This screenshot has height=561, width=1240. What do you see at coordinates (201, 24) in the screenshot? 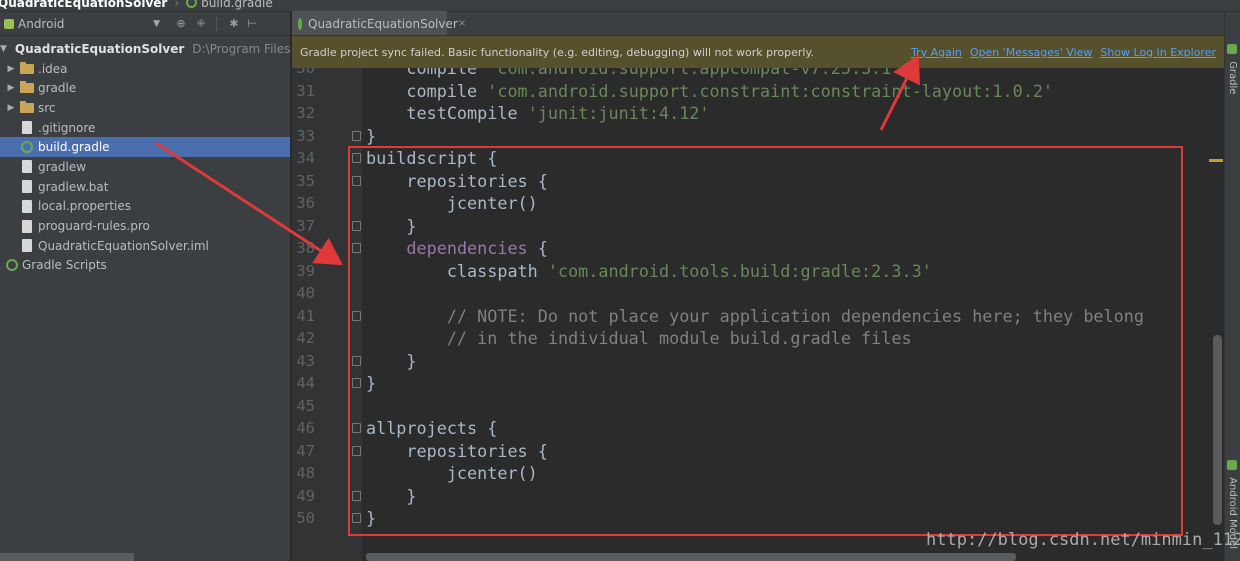
I see `split-icon: ⁜` at bounding box center [201, 24].